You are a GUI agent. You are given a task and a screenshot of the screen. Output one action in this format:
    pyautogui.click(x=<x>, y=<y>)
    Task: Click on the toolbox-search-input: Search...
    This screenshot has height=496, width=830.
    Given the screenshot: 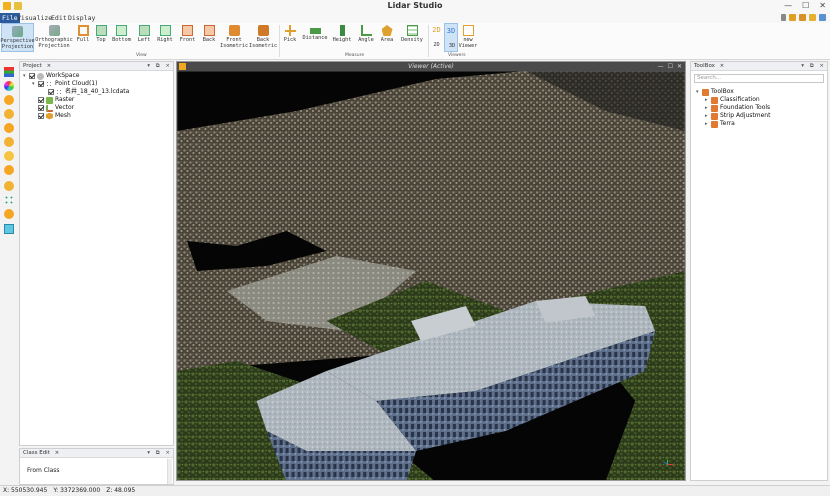 What is the action you would take?
    pyautogui.click(x=759, y=78)
    